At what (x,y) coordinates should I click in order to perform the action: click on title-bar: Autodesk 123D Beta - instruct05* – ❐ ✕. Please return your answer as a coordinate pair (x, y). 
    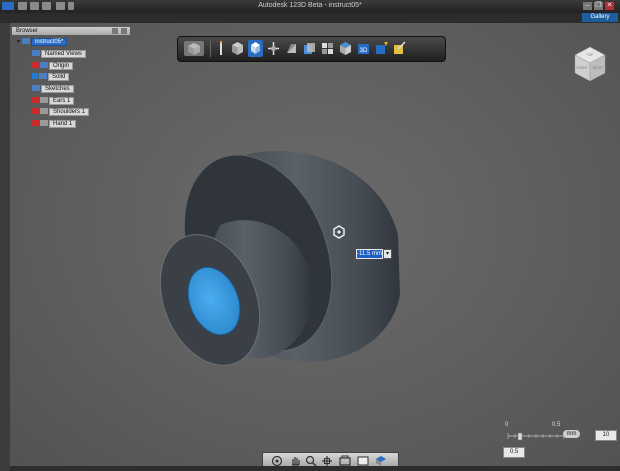
    Looking at the image, I should click on (310, 7).